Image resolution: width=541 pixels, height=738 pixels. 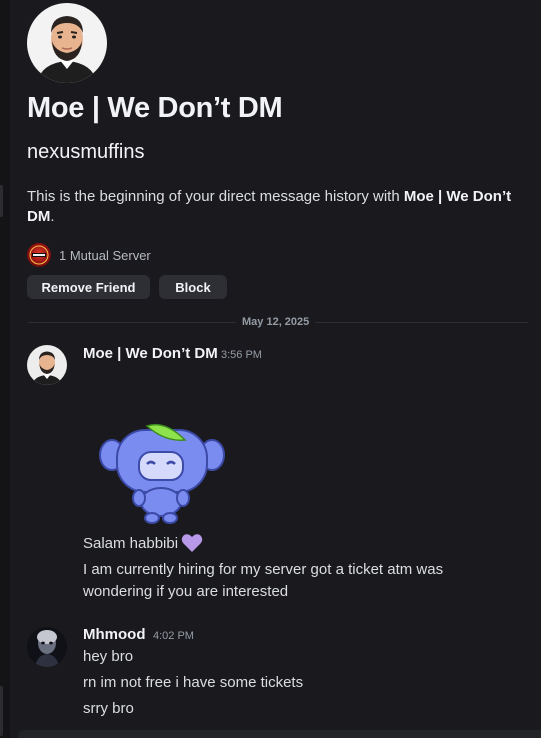 I want to click on date-divider-label: May 12, 2025, so click(x=276, y=322).